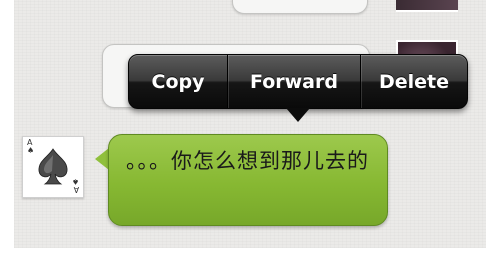 This screenshot has width=500, height=258. Describe the element at coordinates (413, 81) in the screenshot. I see `delete-menu-item: Delete` at that location.